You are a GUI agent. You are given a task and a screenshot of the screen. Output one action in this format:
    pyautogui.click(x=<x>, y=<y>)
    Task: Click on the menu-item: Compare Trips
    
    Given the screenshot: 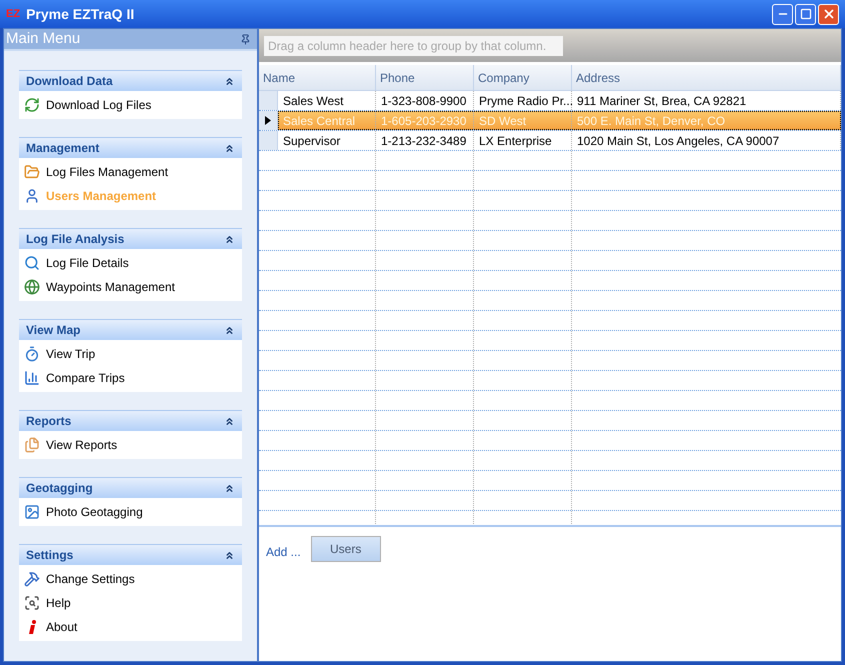 What is the action you would take?
    pyautogui.click(x=130, y=378)
    